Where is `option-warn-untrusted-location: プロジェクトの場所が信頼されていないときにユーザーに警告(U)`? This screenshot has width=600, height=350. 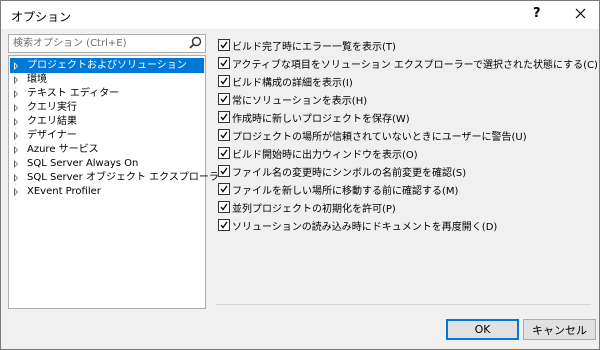
option-warn-untrusted-location: プロジェクトの場所が信頼されていないときにユーザーに警告(U) is located at coordinates (403, 135).